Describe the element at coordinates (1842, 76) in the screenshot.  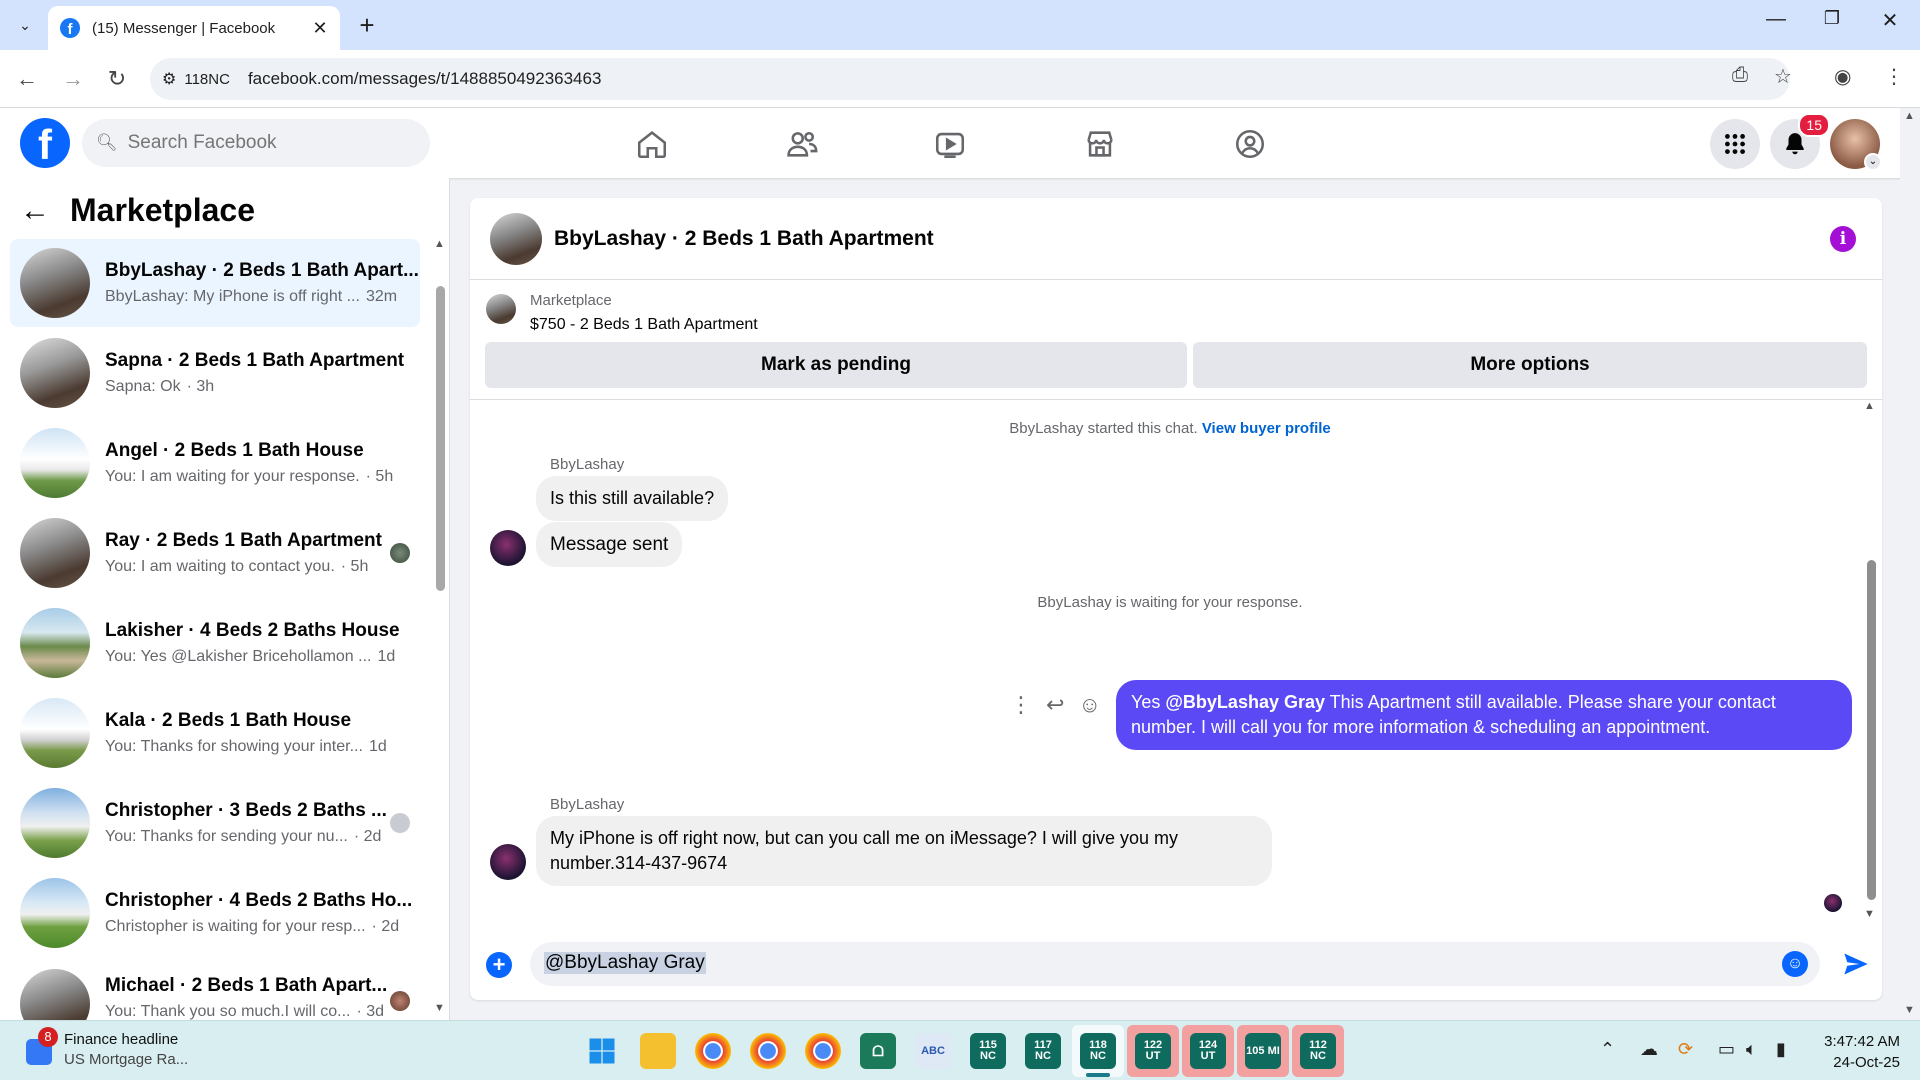
I see `profile-icon: ◉` at that location.